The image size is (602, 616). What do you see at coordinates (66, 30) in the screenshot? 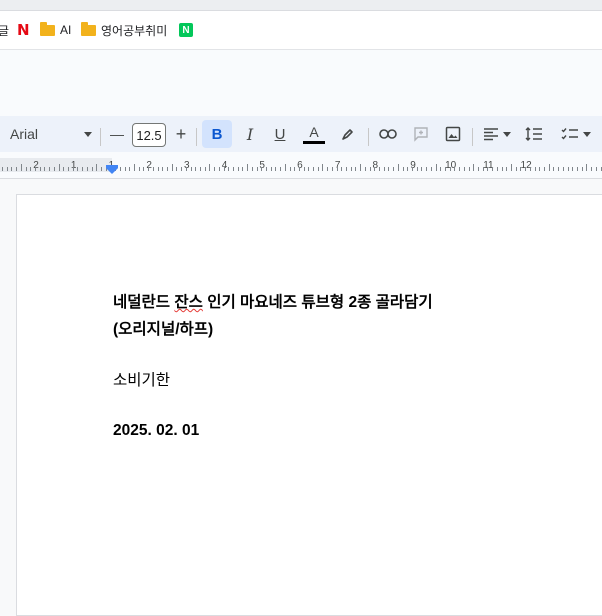
I see `bookmark-label: AI` at bounding box center [66, 30].